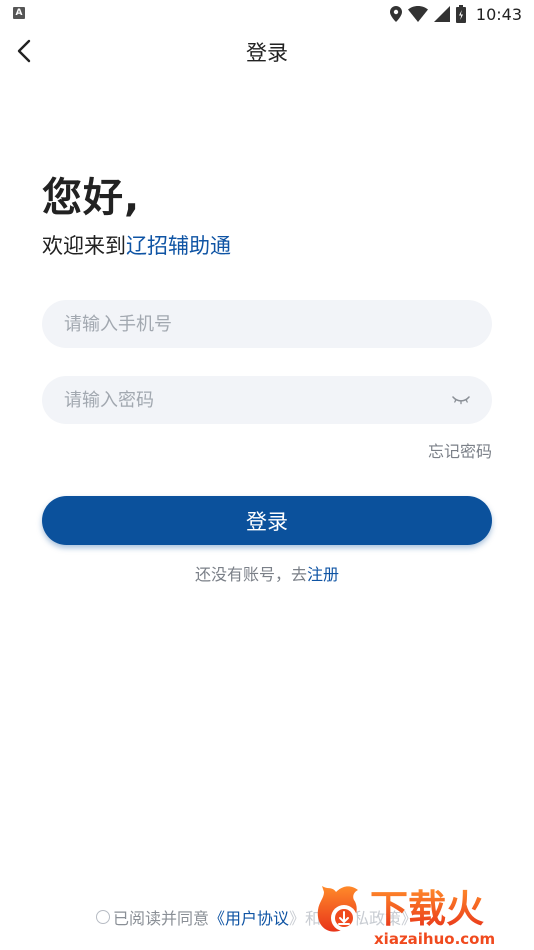 This screenshot has width=534, height=950. I want to click on watermark-site: xiazaihuo.com, so click(434, 939).